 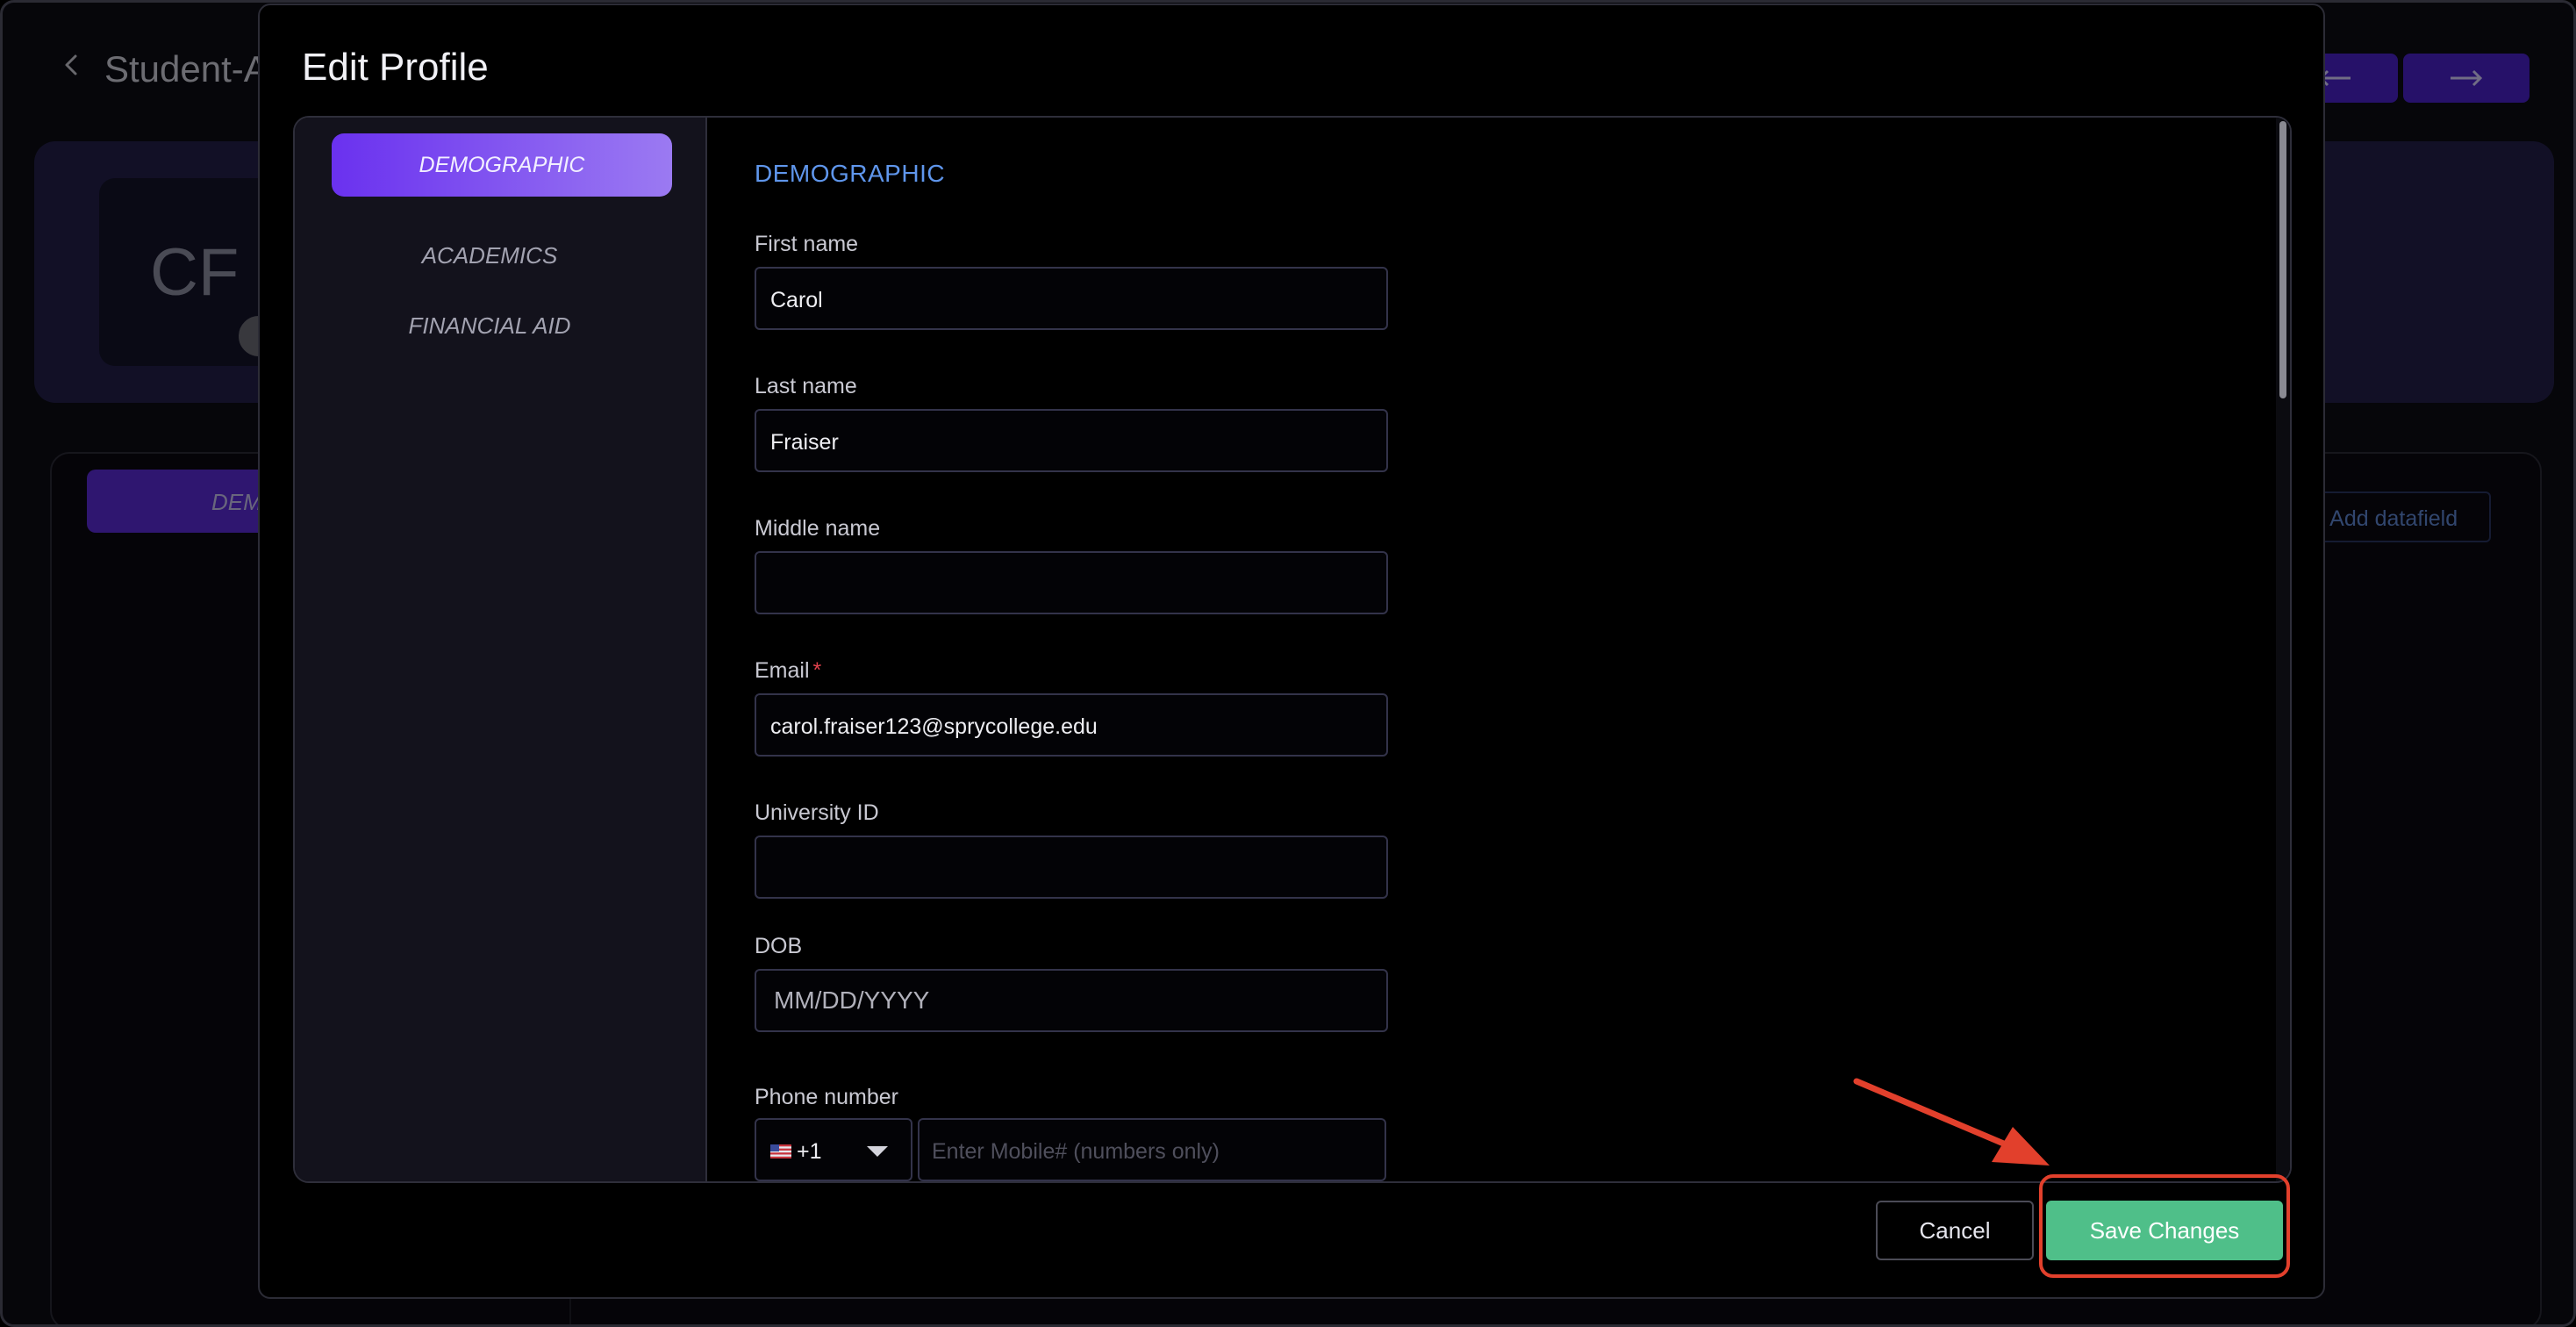 I want to click on tab-financial-aid: FINANCIAL AID, so click(x=489, y=326).